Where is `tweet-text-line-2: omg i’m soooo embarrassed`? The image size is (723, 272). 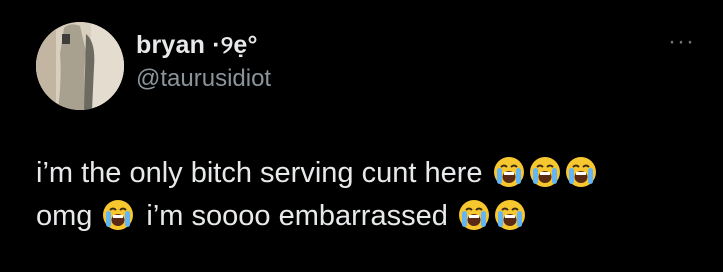
tweet-text-line-2: omg i’m soooo embarrassed is located at coordinates (366, 216).